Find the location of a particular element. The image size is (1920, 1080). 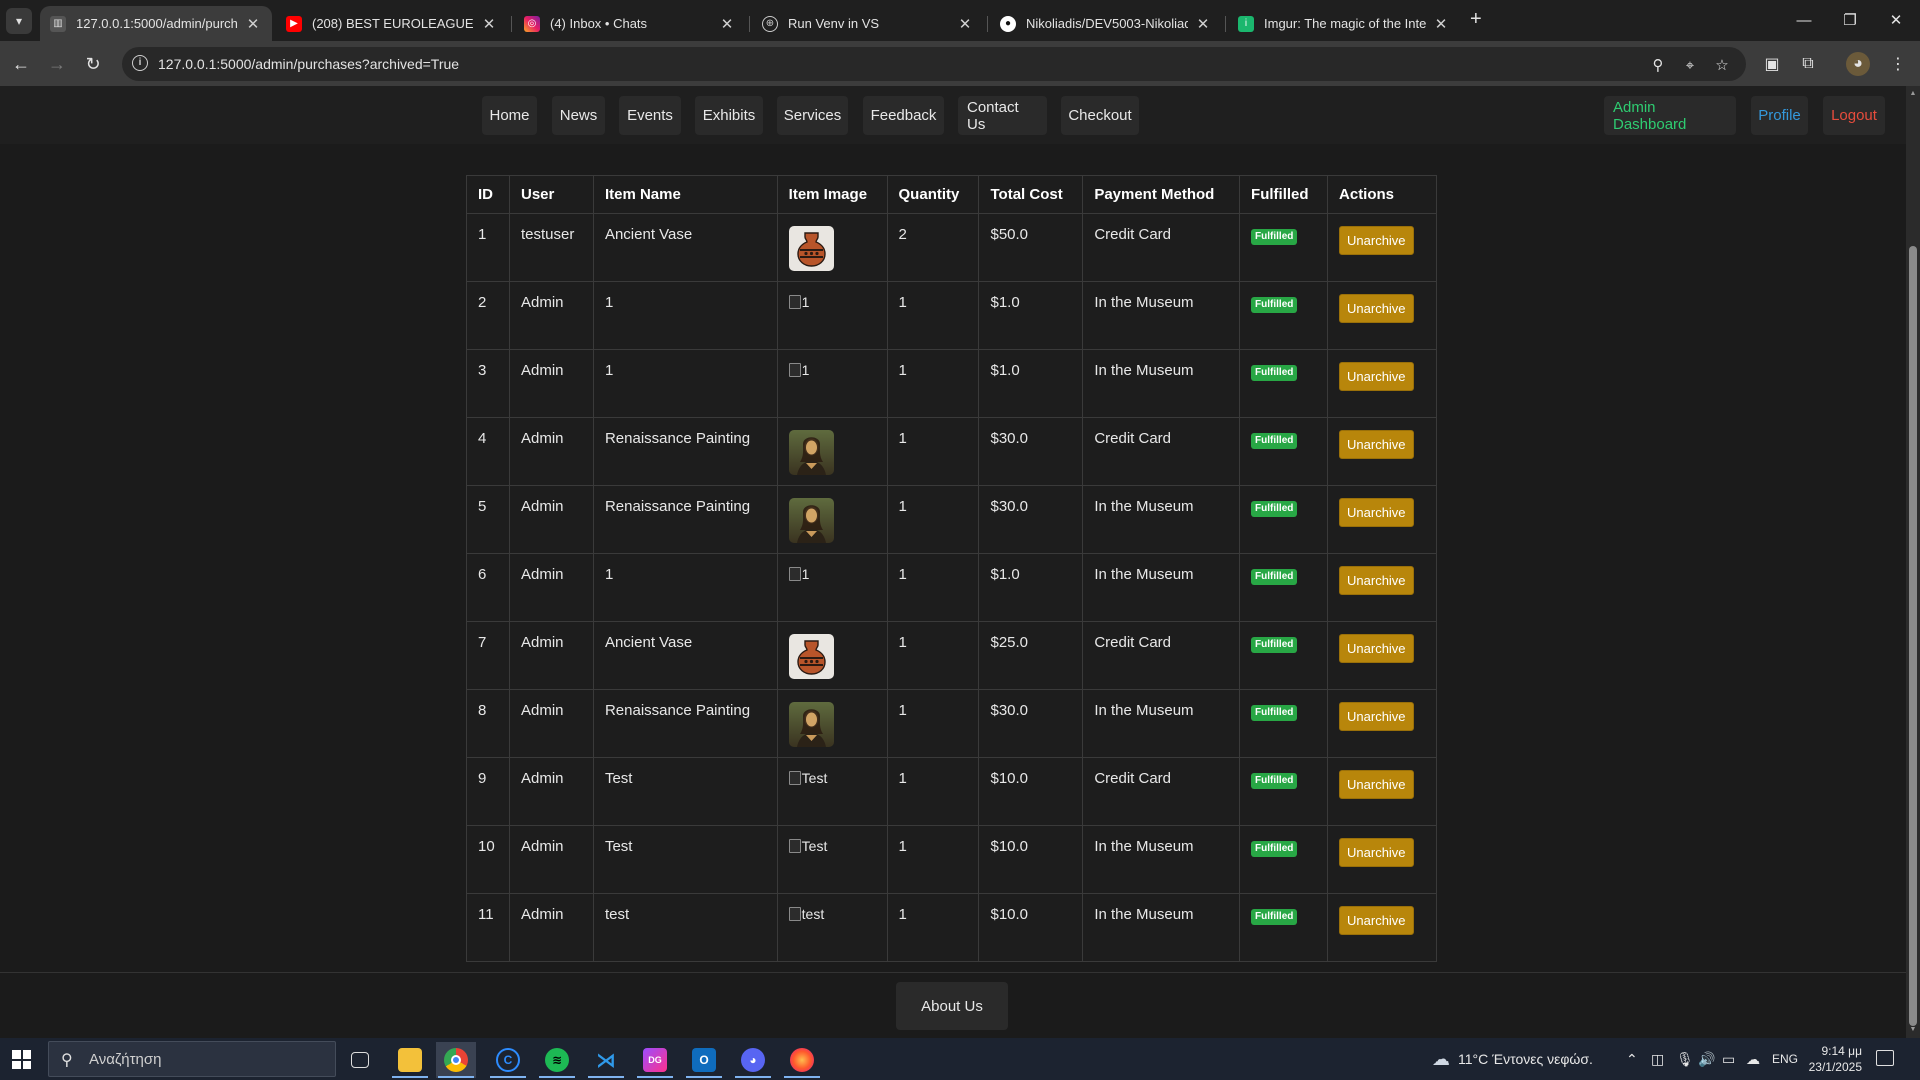

nav-logout: Logout is located at coordinates (1854, 115).